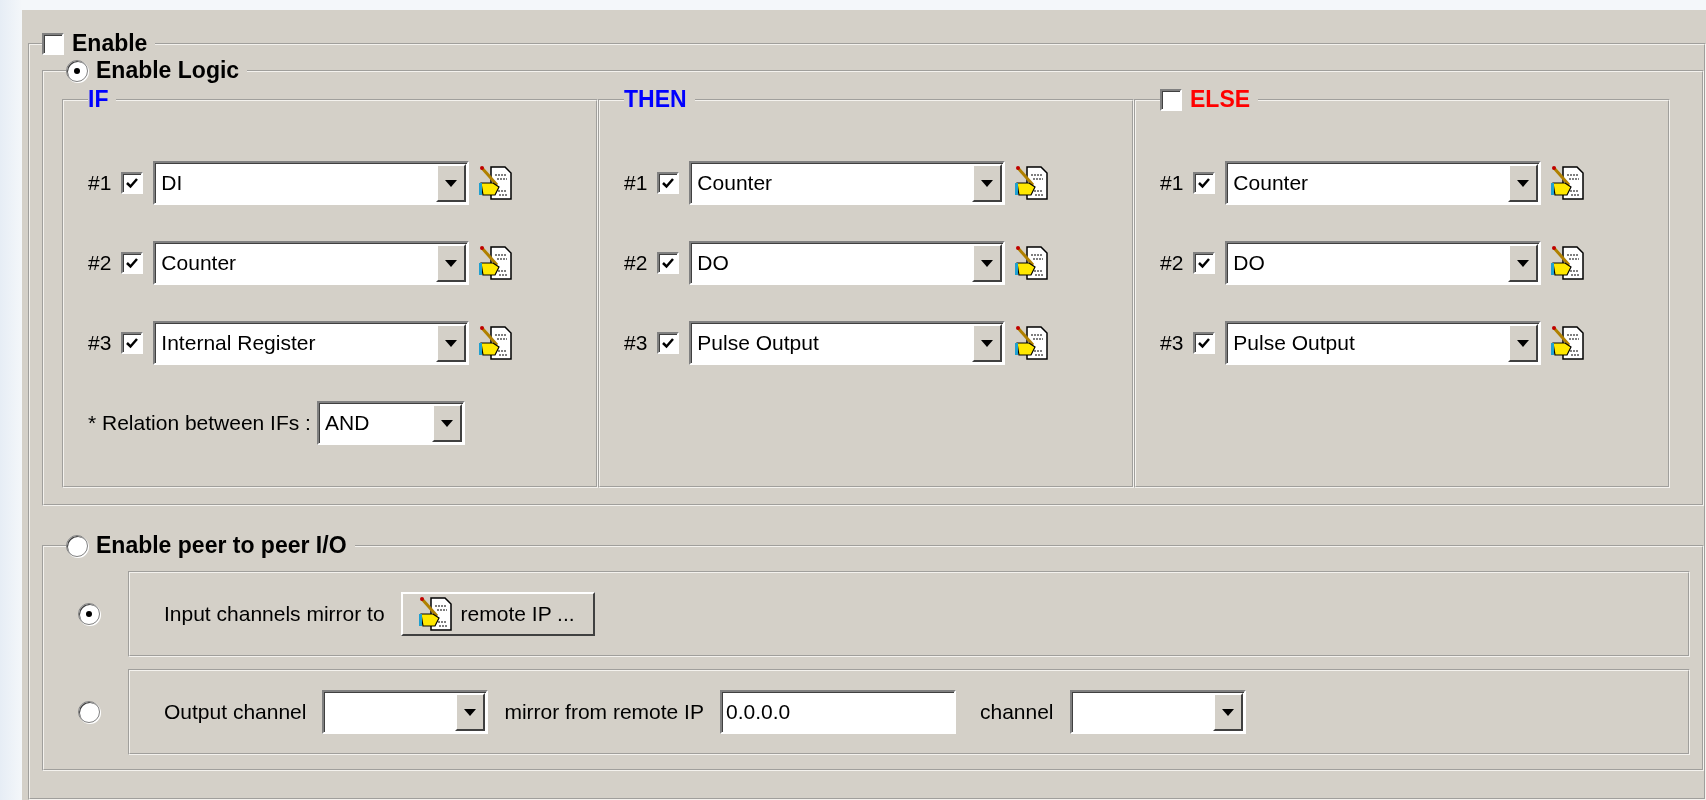  I want to click on option-label: channel, so click(1016, 712).